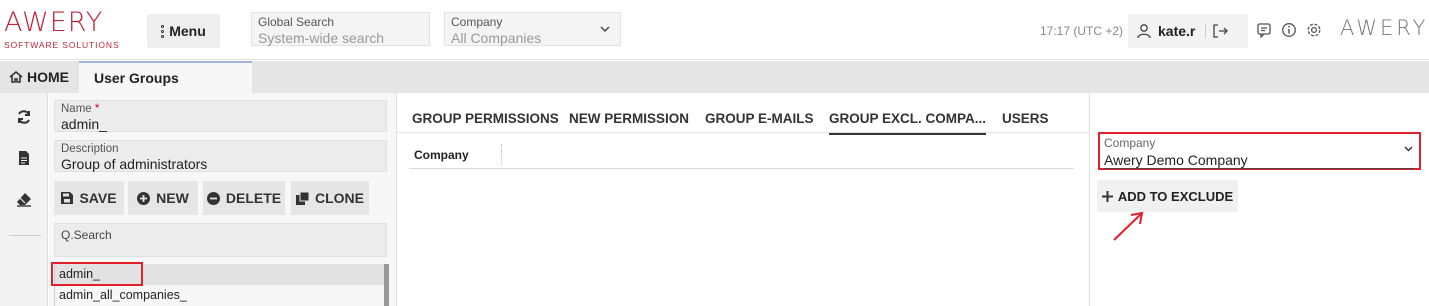 This screenshot has width=1429, height=306. Describe the element at coordinates (532, 29) in the screenshot. I see `company-select: Company All Companies` at that location.